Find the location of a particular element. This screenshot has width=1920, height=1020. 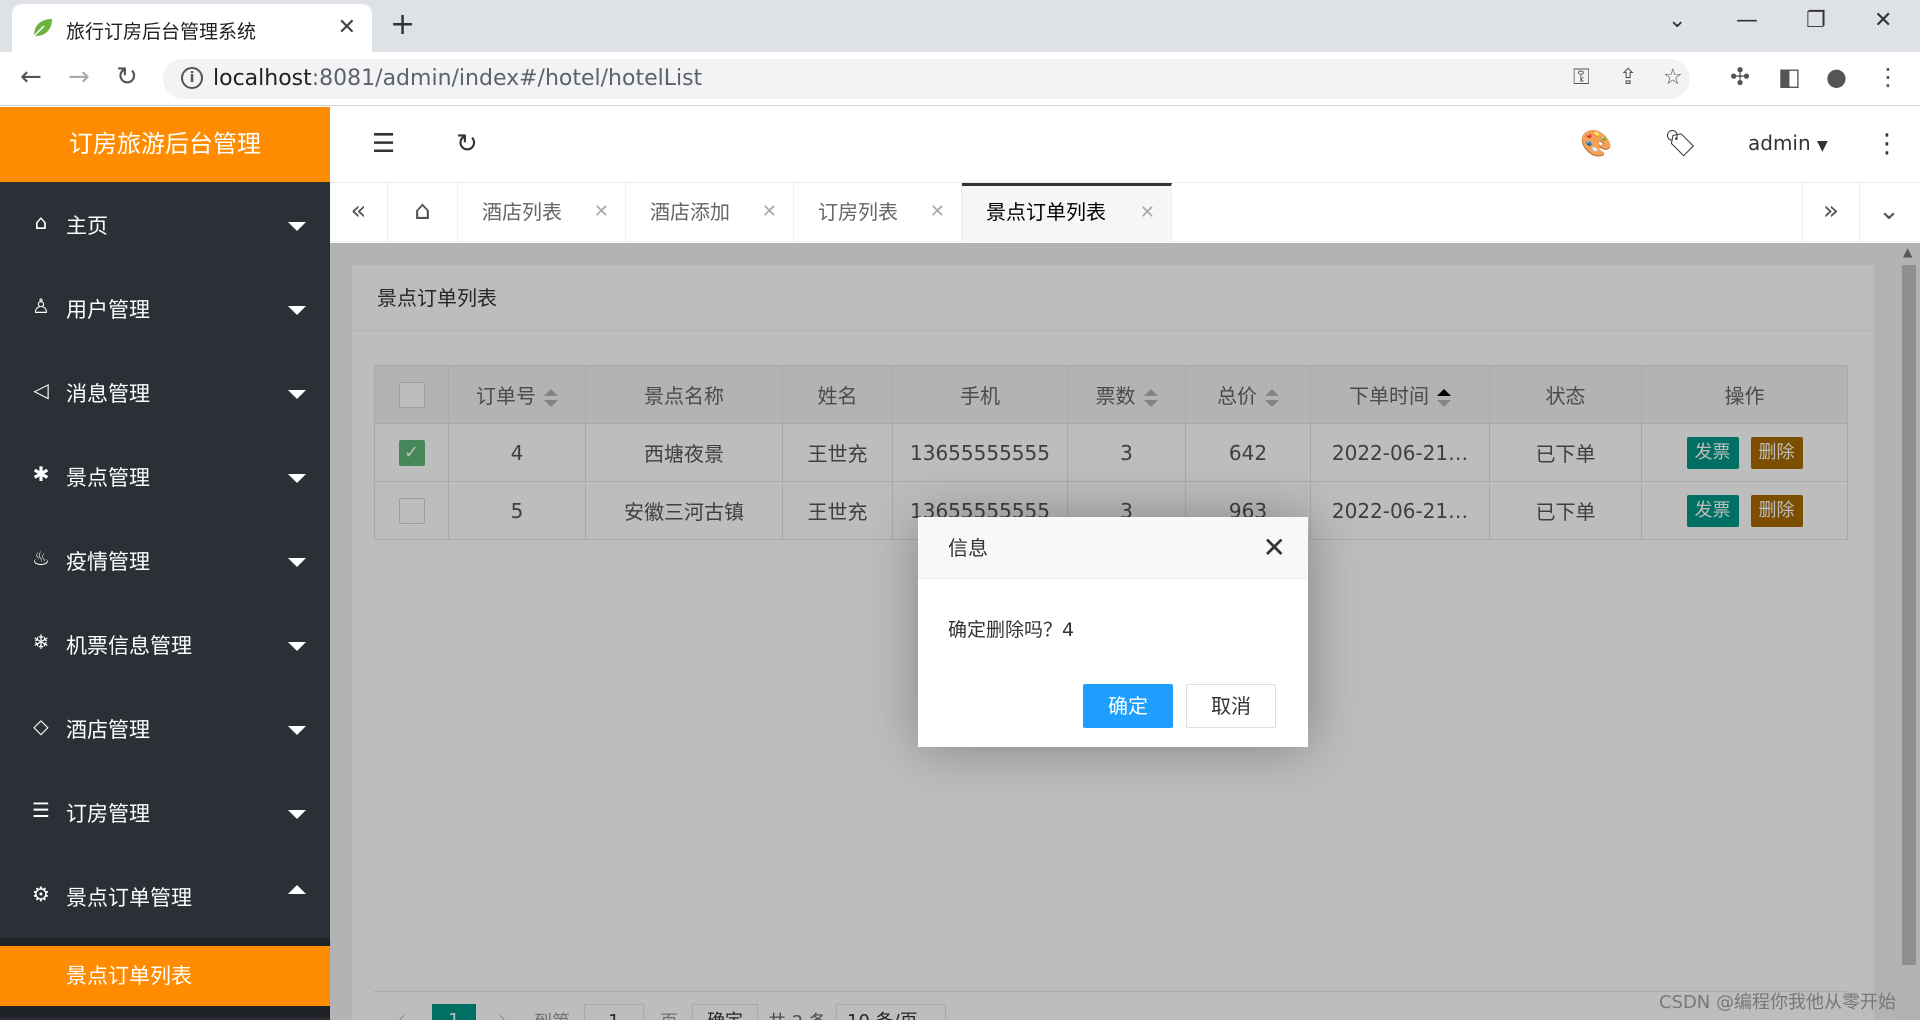

row-checkbox is located at coordinates (411, 510).